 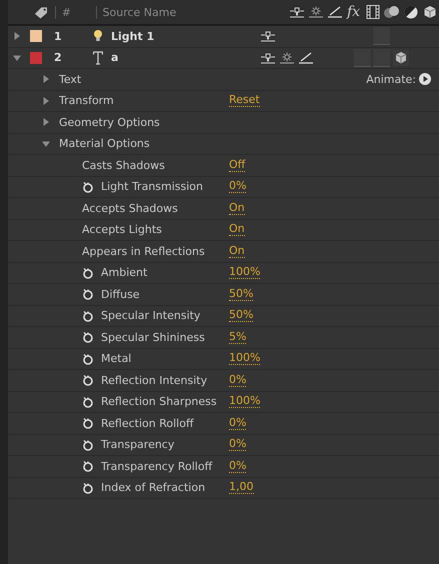 I want to click on property-name: Diffuse, so click(x=120, y=294).